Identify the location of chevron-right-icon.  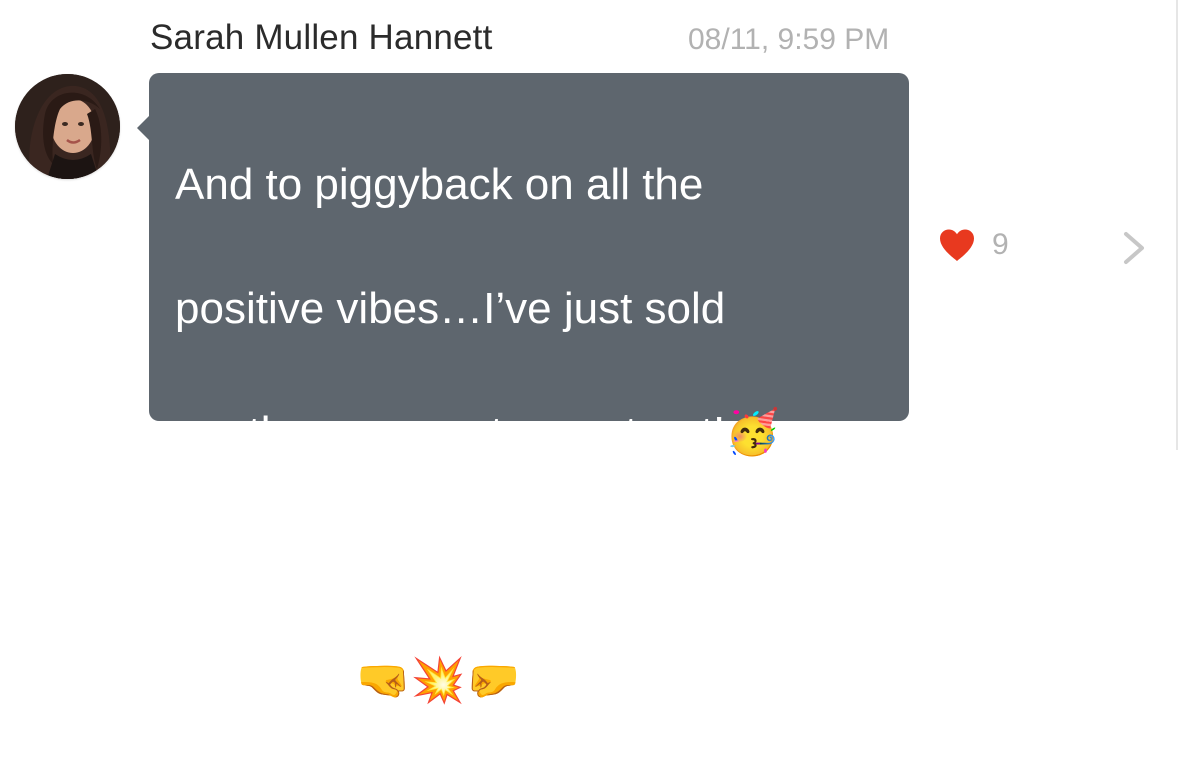
(1134, 248).